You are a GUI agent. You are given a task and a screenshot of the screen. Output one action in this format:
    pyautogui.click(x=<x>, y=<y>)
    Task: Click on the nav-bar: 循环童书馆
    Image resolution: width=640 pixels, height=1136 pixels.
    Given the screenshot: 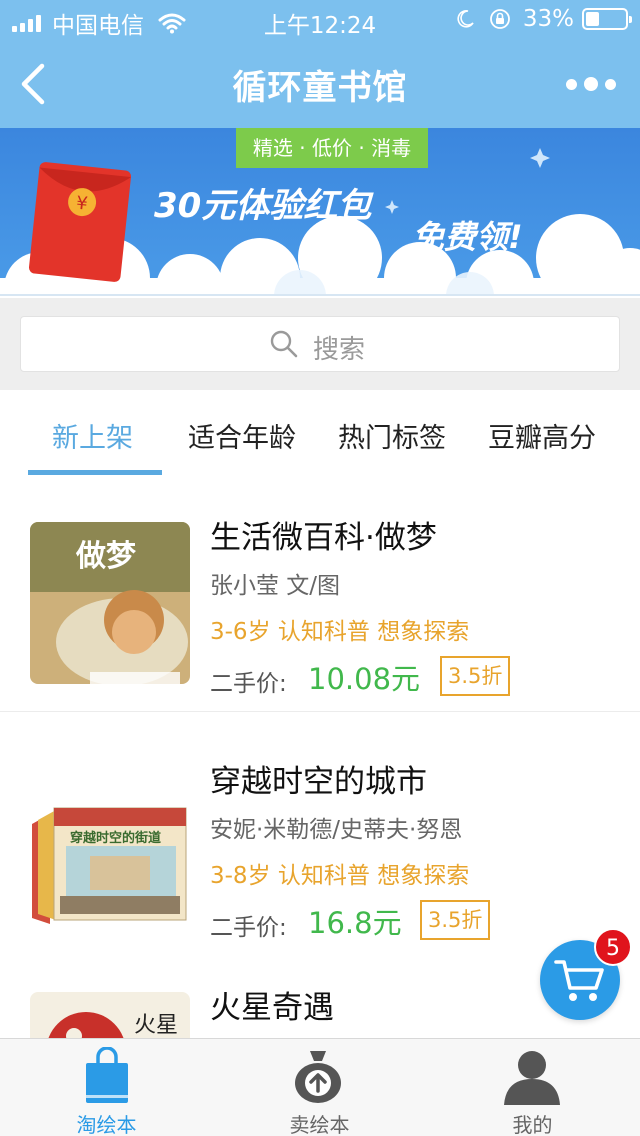 What is the action you would take?
    pyautogui.click(x=320, y=84)
    